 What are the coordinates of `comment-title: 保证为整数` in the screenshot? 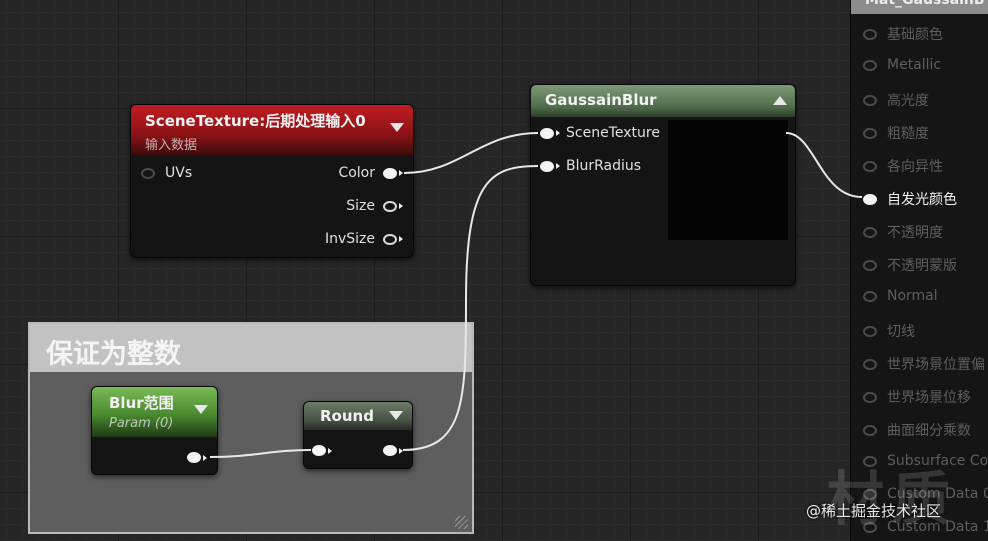 It's located at (113, 354).